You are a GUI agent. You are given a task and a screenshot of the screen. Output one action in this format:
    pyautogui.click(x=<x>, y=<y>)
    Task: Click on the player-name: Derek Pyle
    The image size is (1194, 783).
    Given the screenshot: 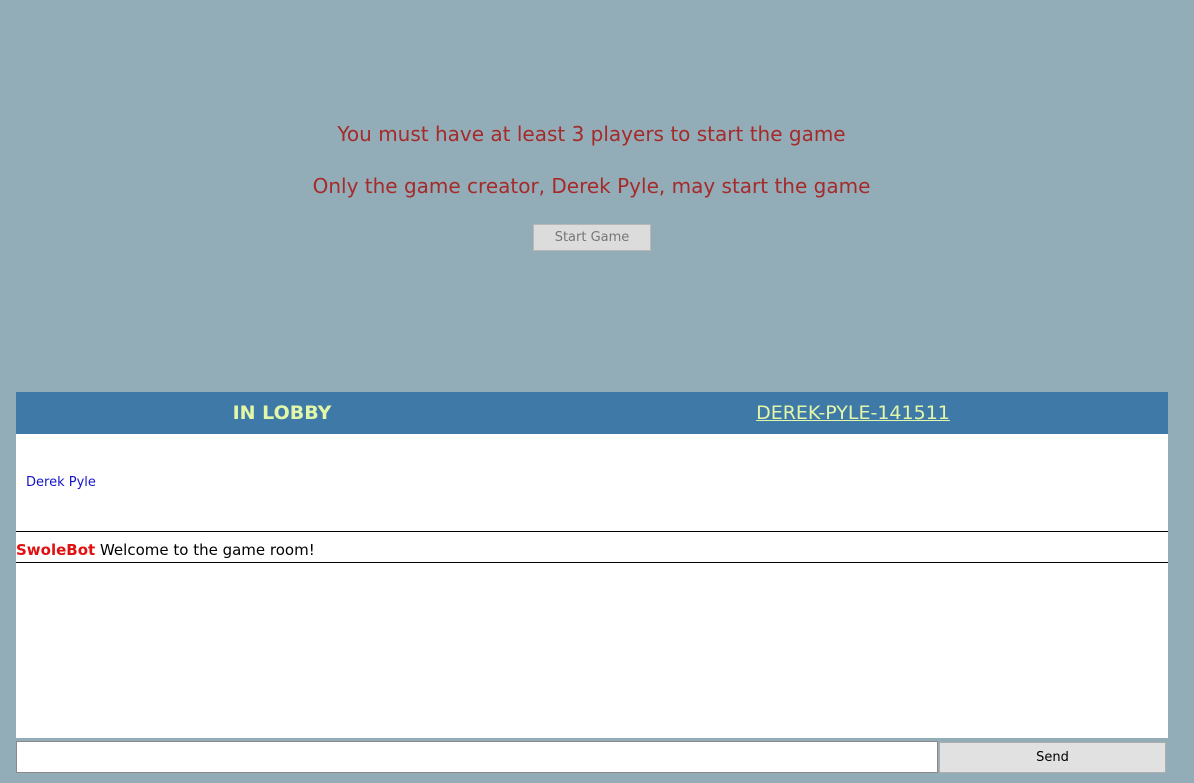 What is the action you would take?
    pyautogui.click(x=61, y=482)
    